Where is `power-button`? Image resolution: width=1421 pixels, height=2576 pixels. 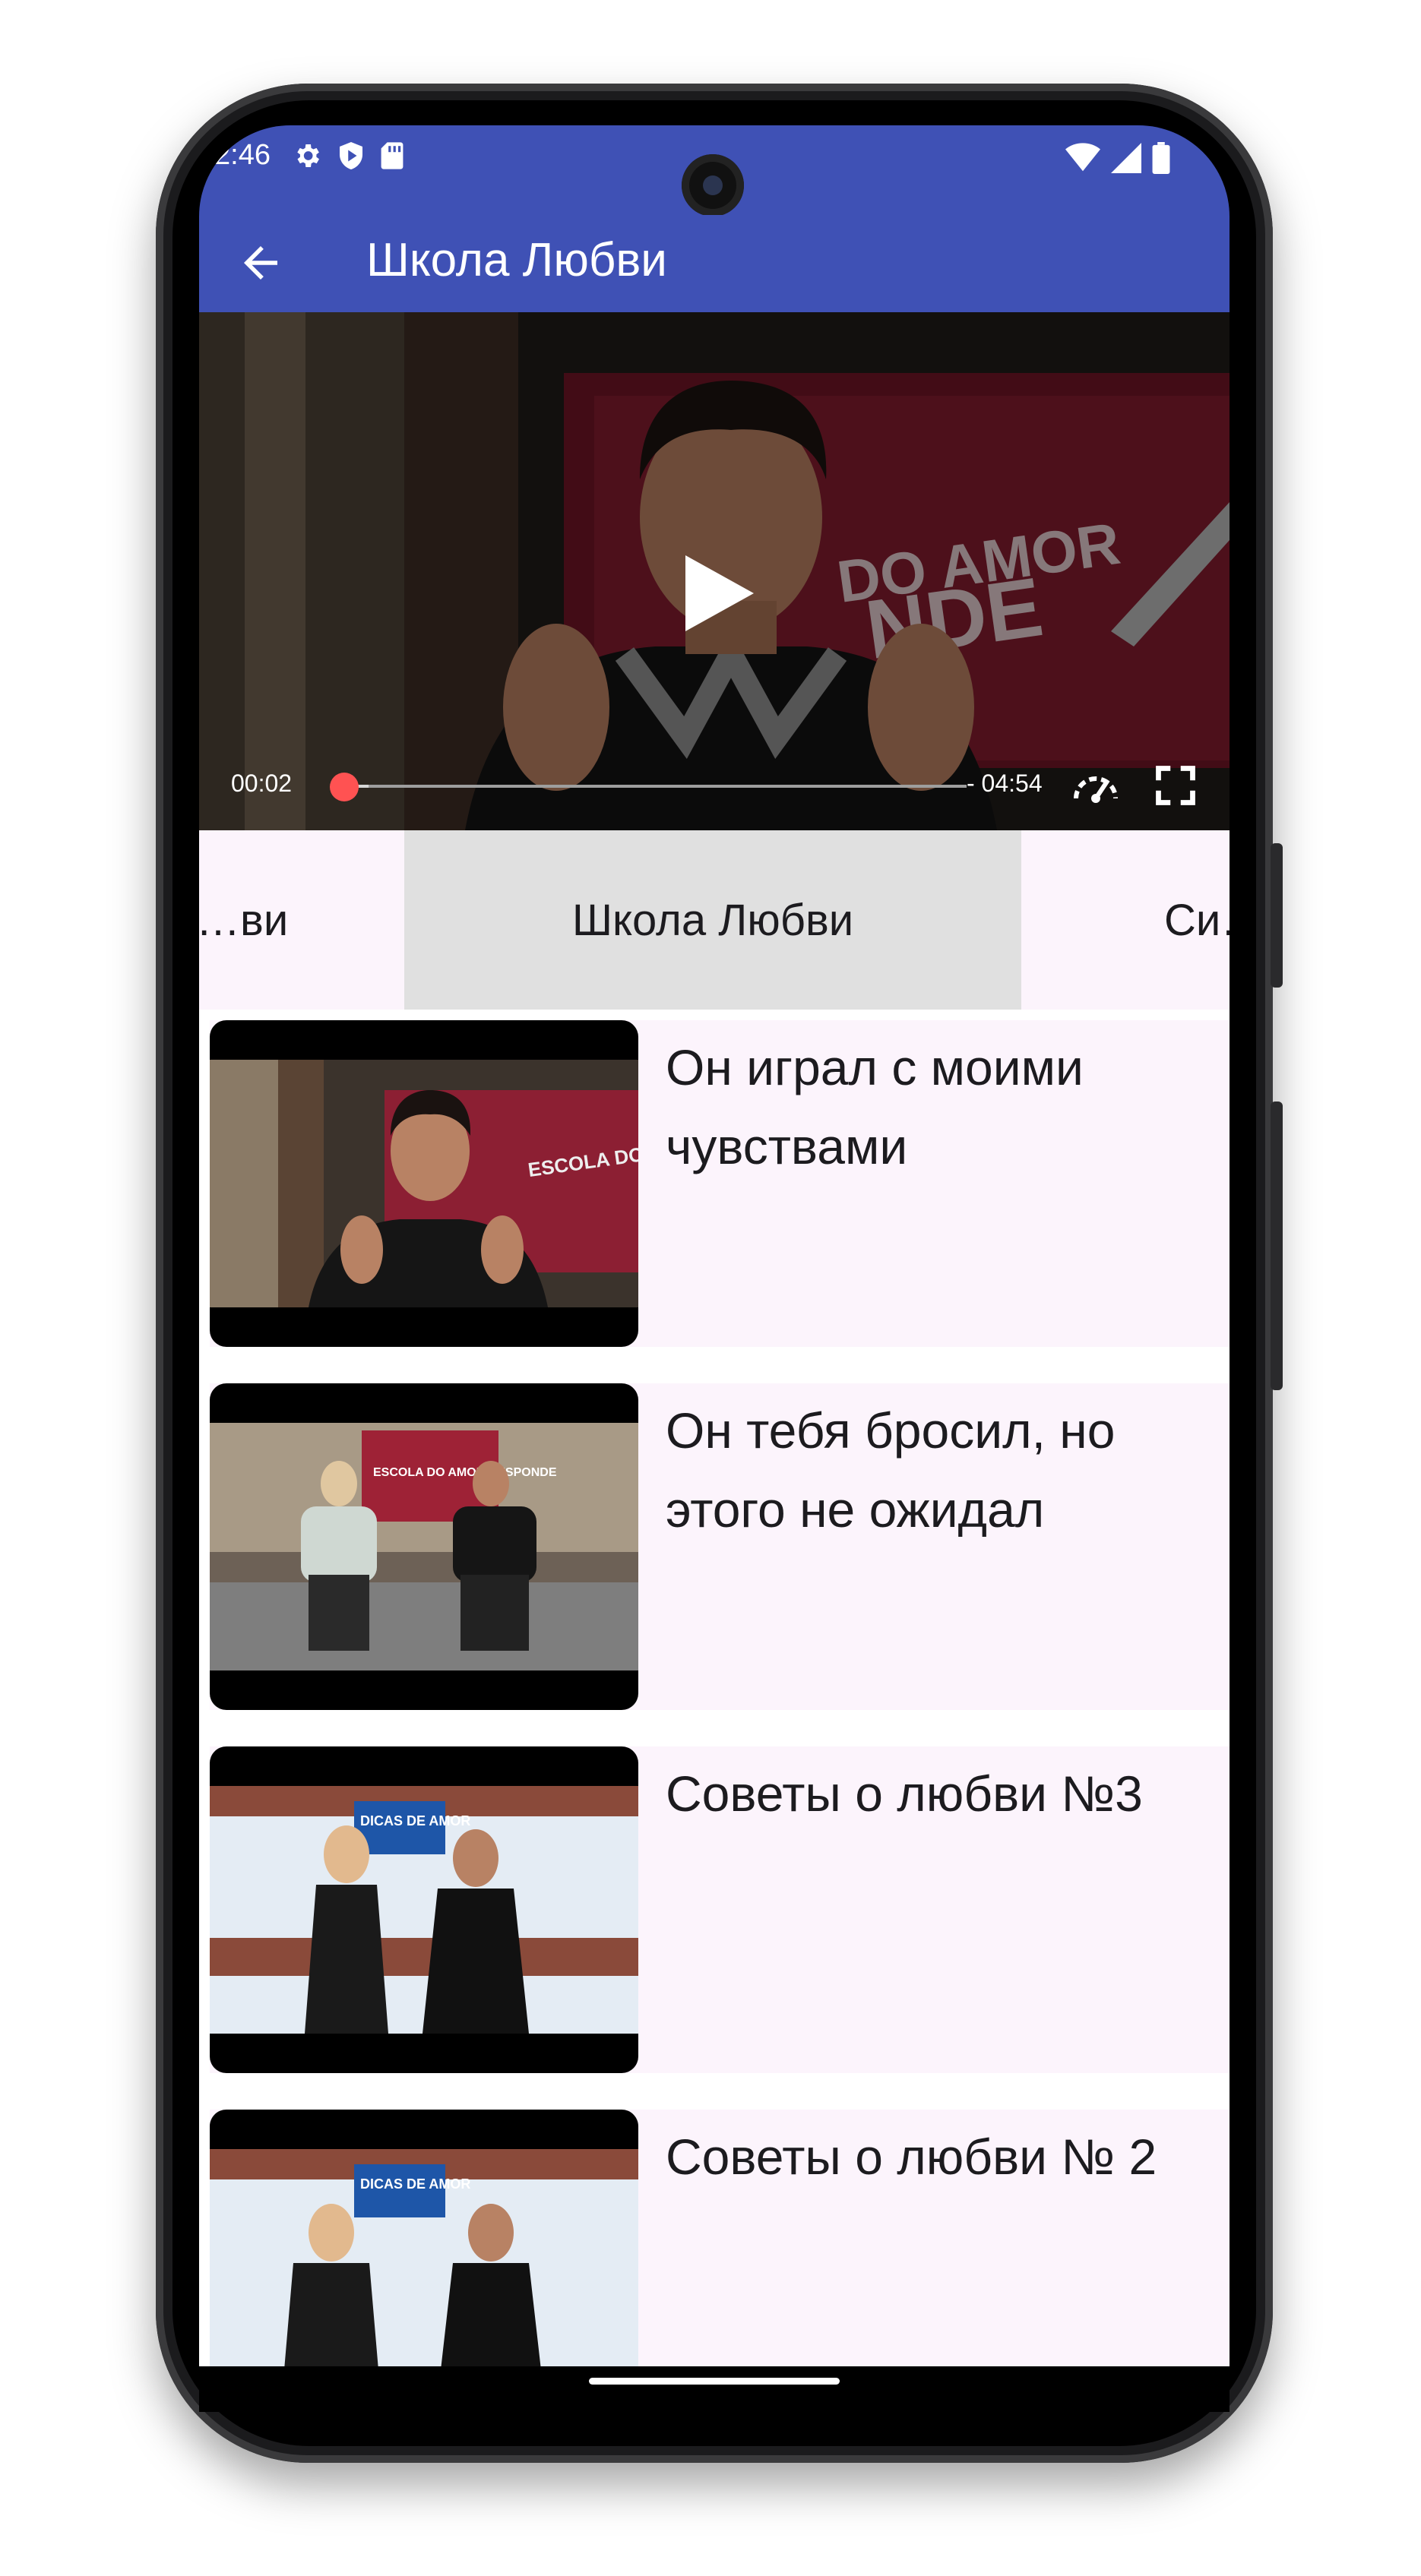 power-button is located at coordinates (1277, 1246).